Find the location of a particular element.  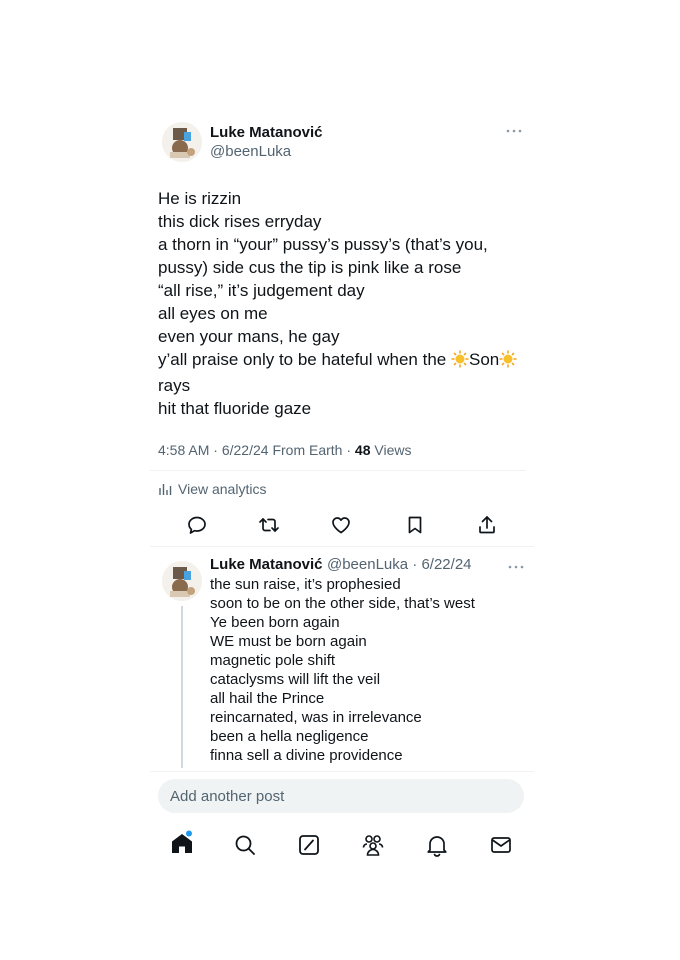

post-line: “all rise,” it’s judgement day is located at coordinates (261, 290).